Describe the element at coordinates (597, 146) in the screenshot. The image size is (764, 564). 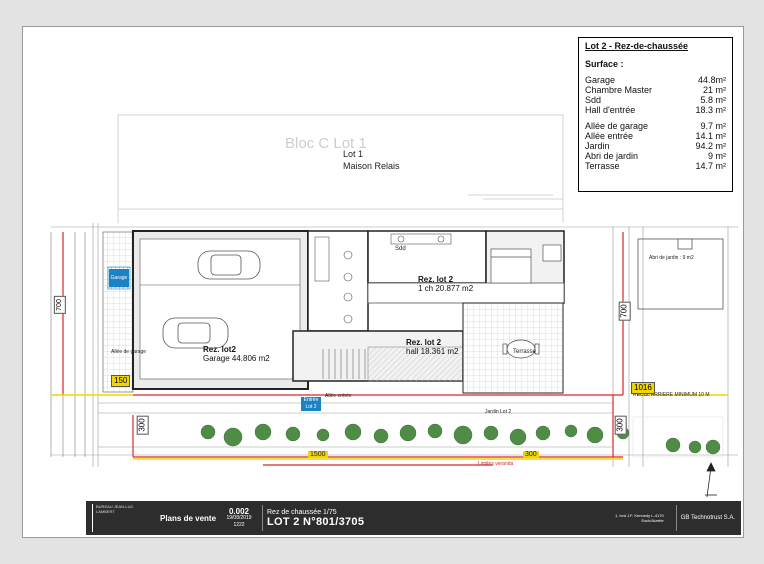
I see `row-label: Jardin` at that location.